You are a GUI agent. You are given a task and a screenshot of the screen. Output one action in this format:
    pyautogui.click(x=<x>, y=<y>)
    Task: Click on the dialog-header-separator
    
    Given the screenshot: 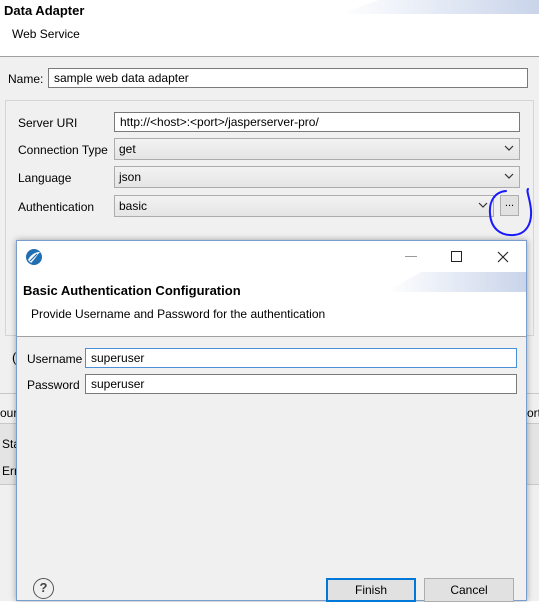 What is the action you would take?
    pyautogui.click(x=271, y=336)
    